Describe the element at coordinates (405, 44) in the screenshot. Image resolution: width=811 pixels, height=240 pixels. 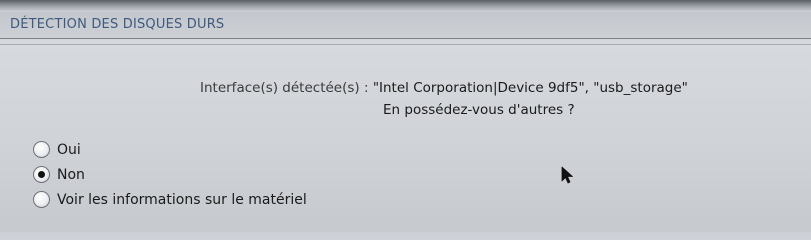
I see `header-divider` at that location.